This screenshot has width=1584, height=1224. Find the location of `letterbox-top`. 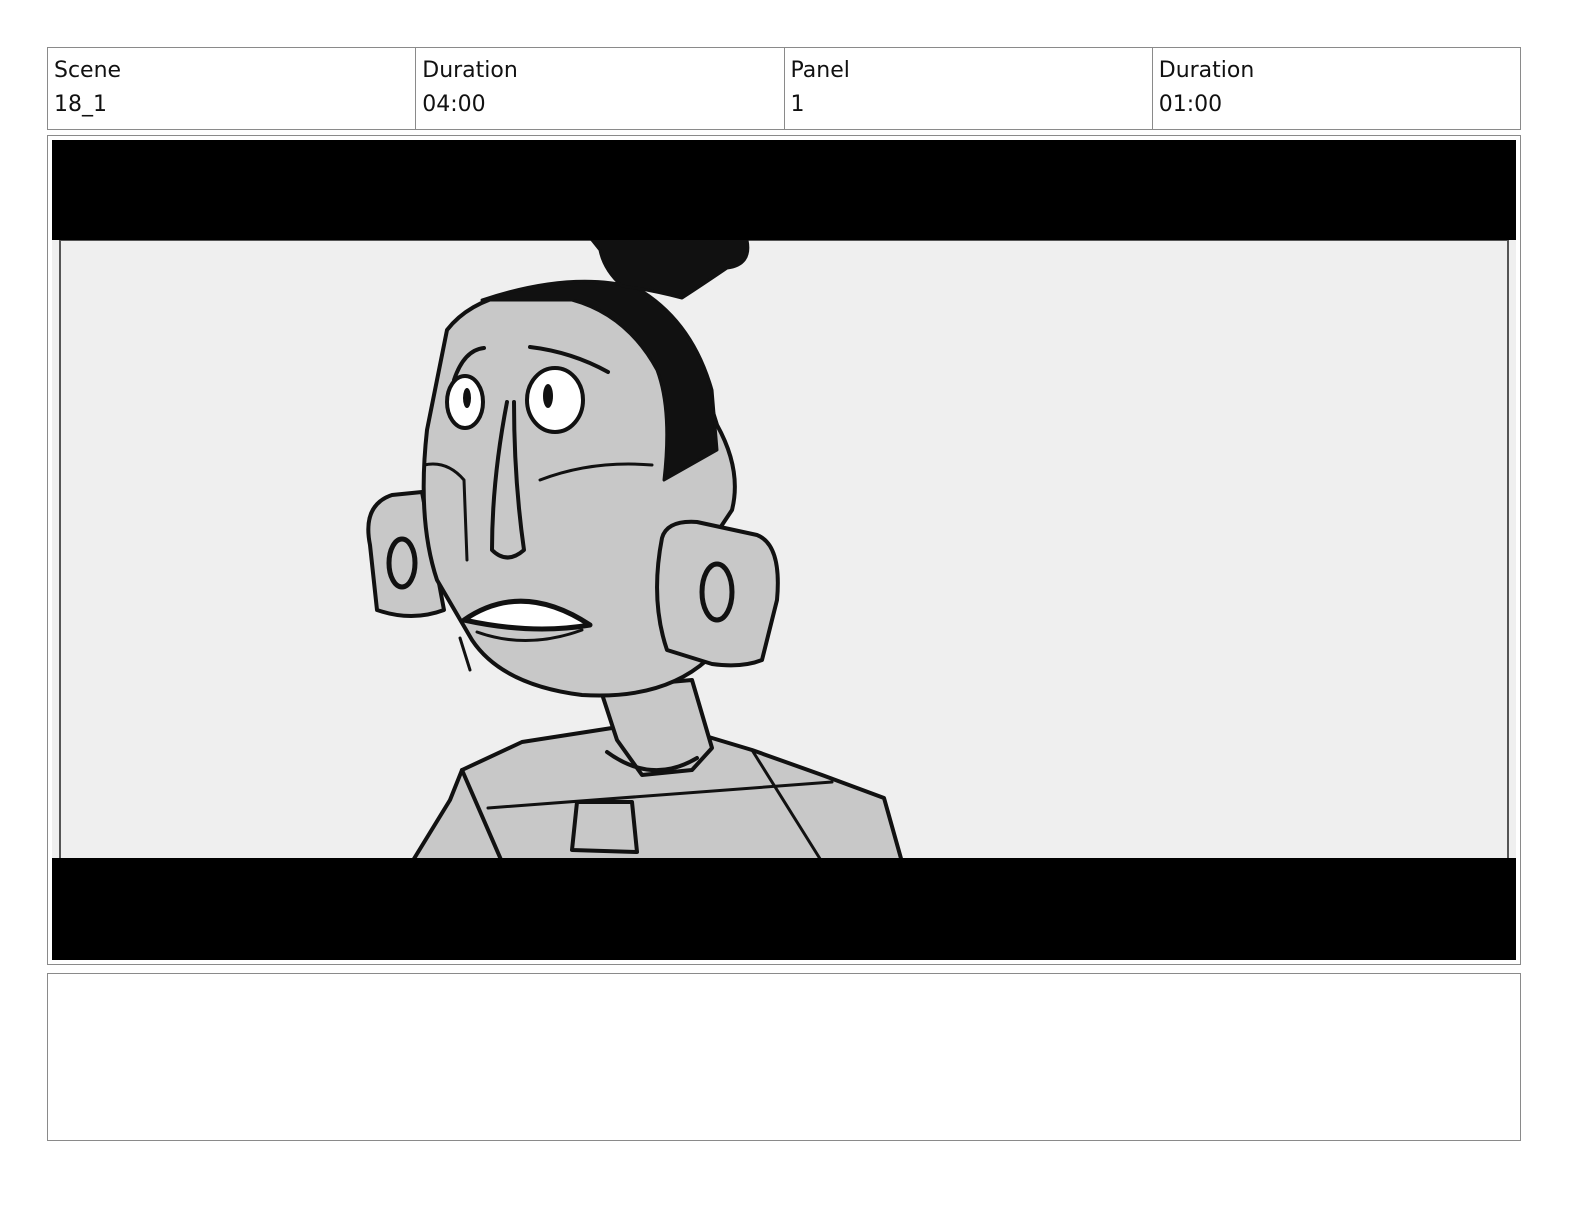

letterbox-top is located at coordinates (784, 190).